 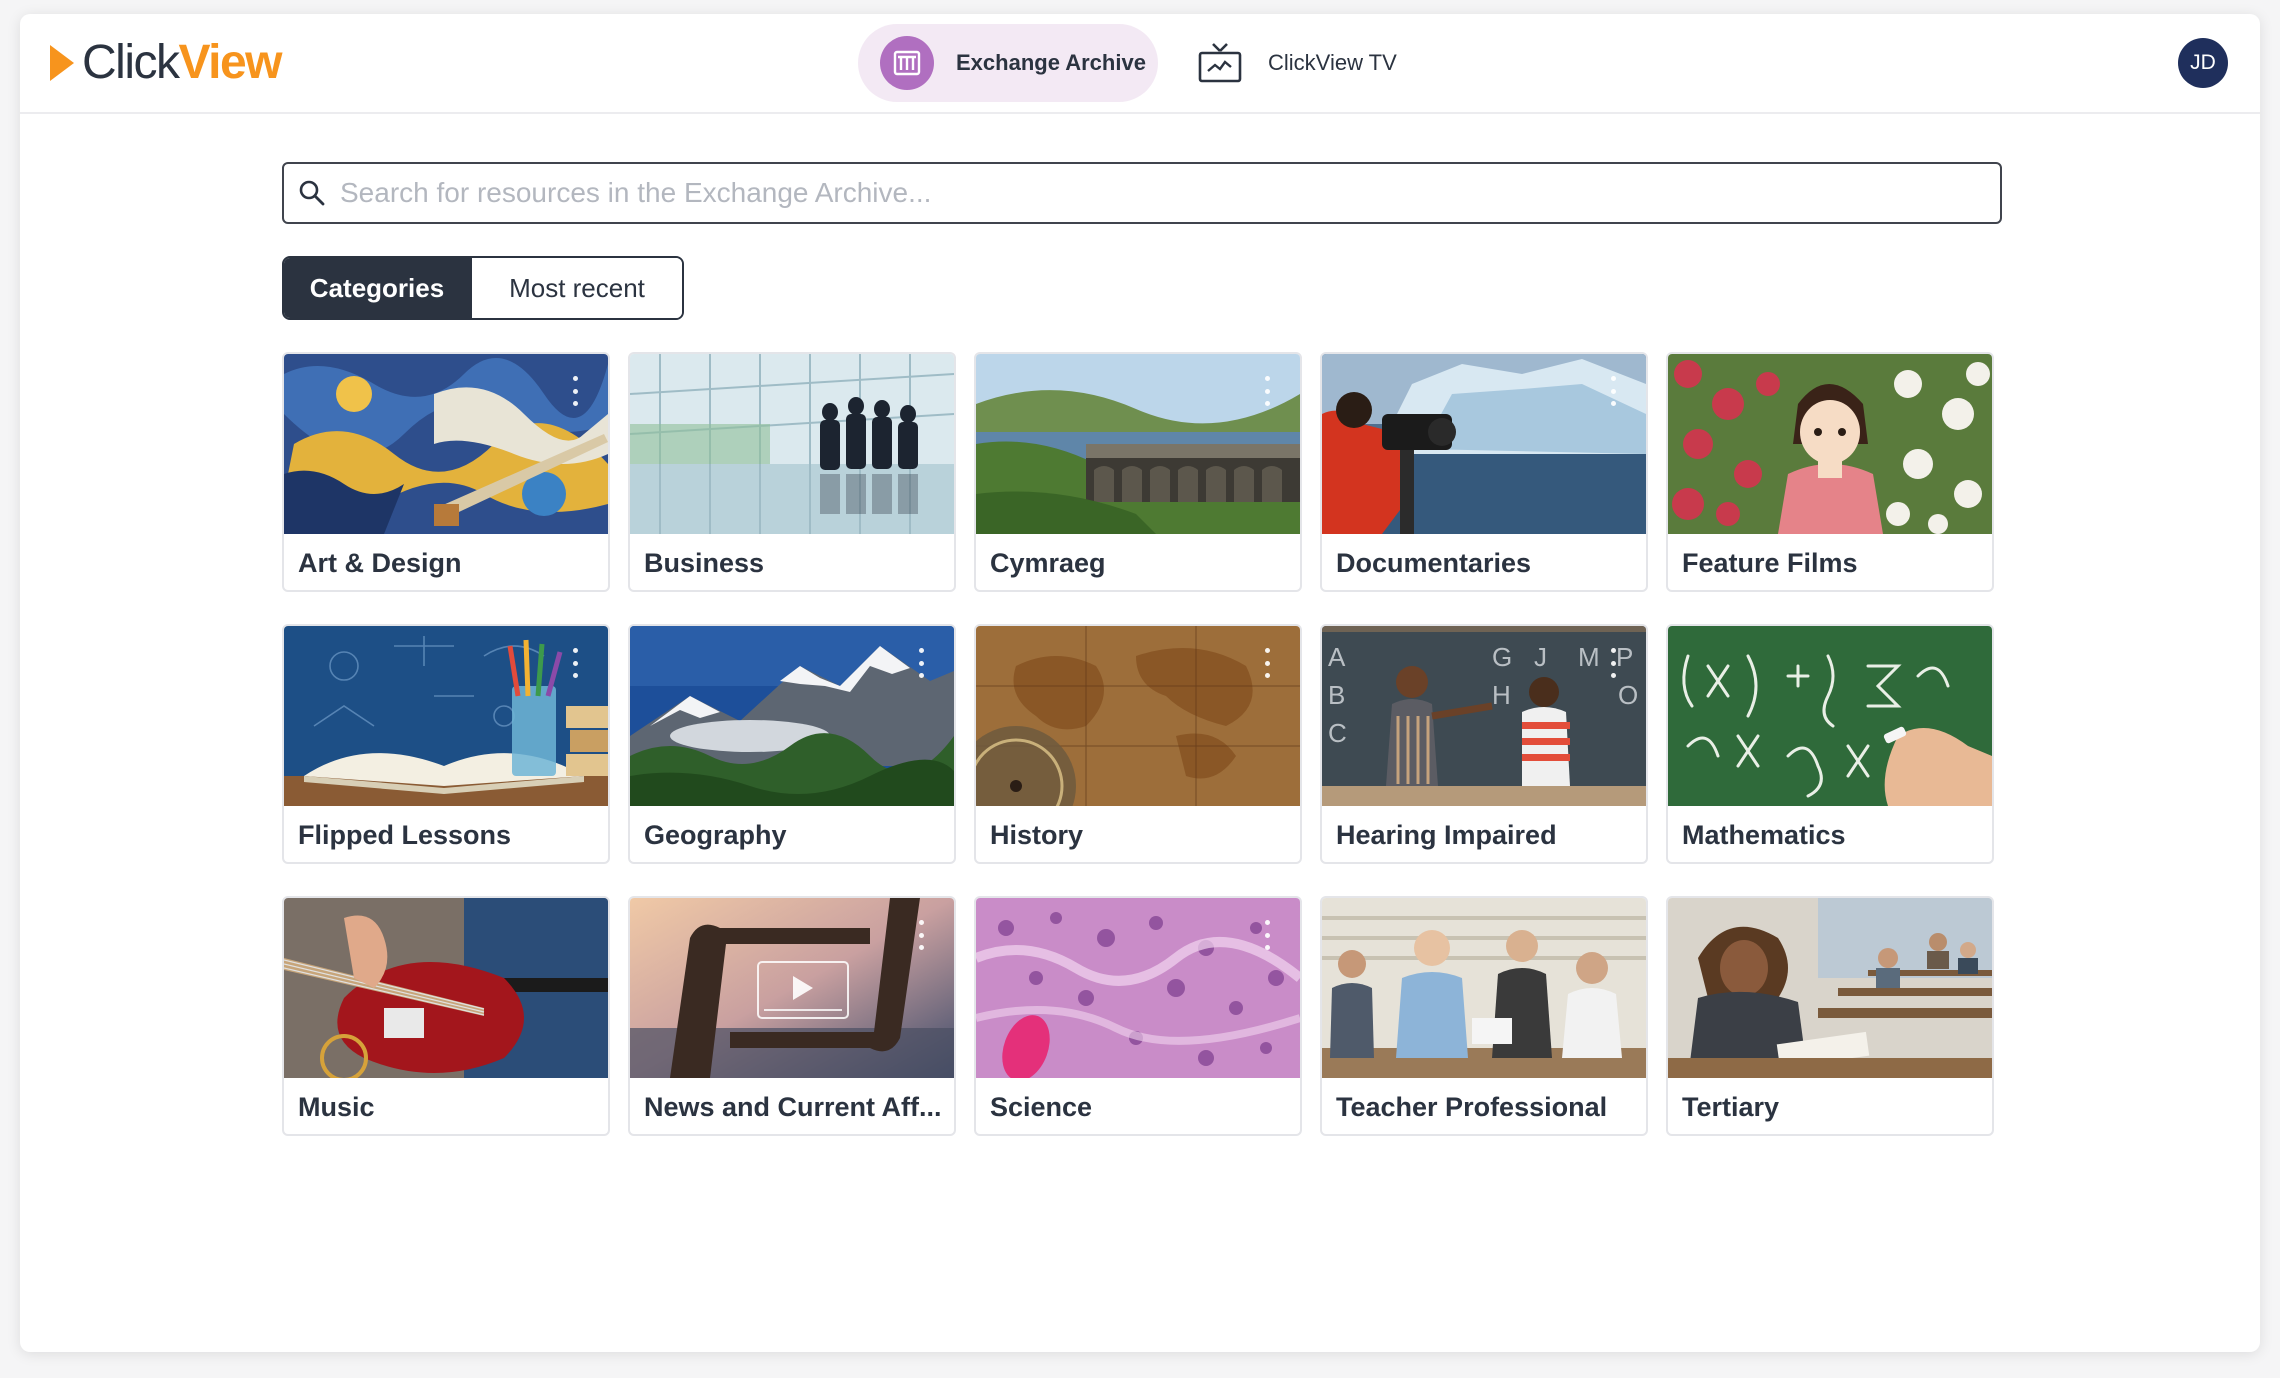 What do you see at coordinates (1446, 835) in the screenshot?
I see `category-label: Hearing Impaired` at bounding box center [1446, 835].